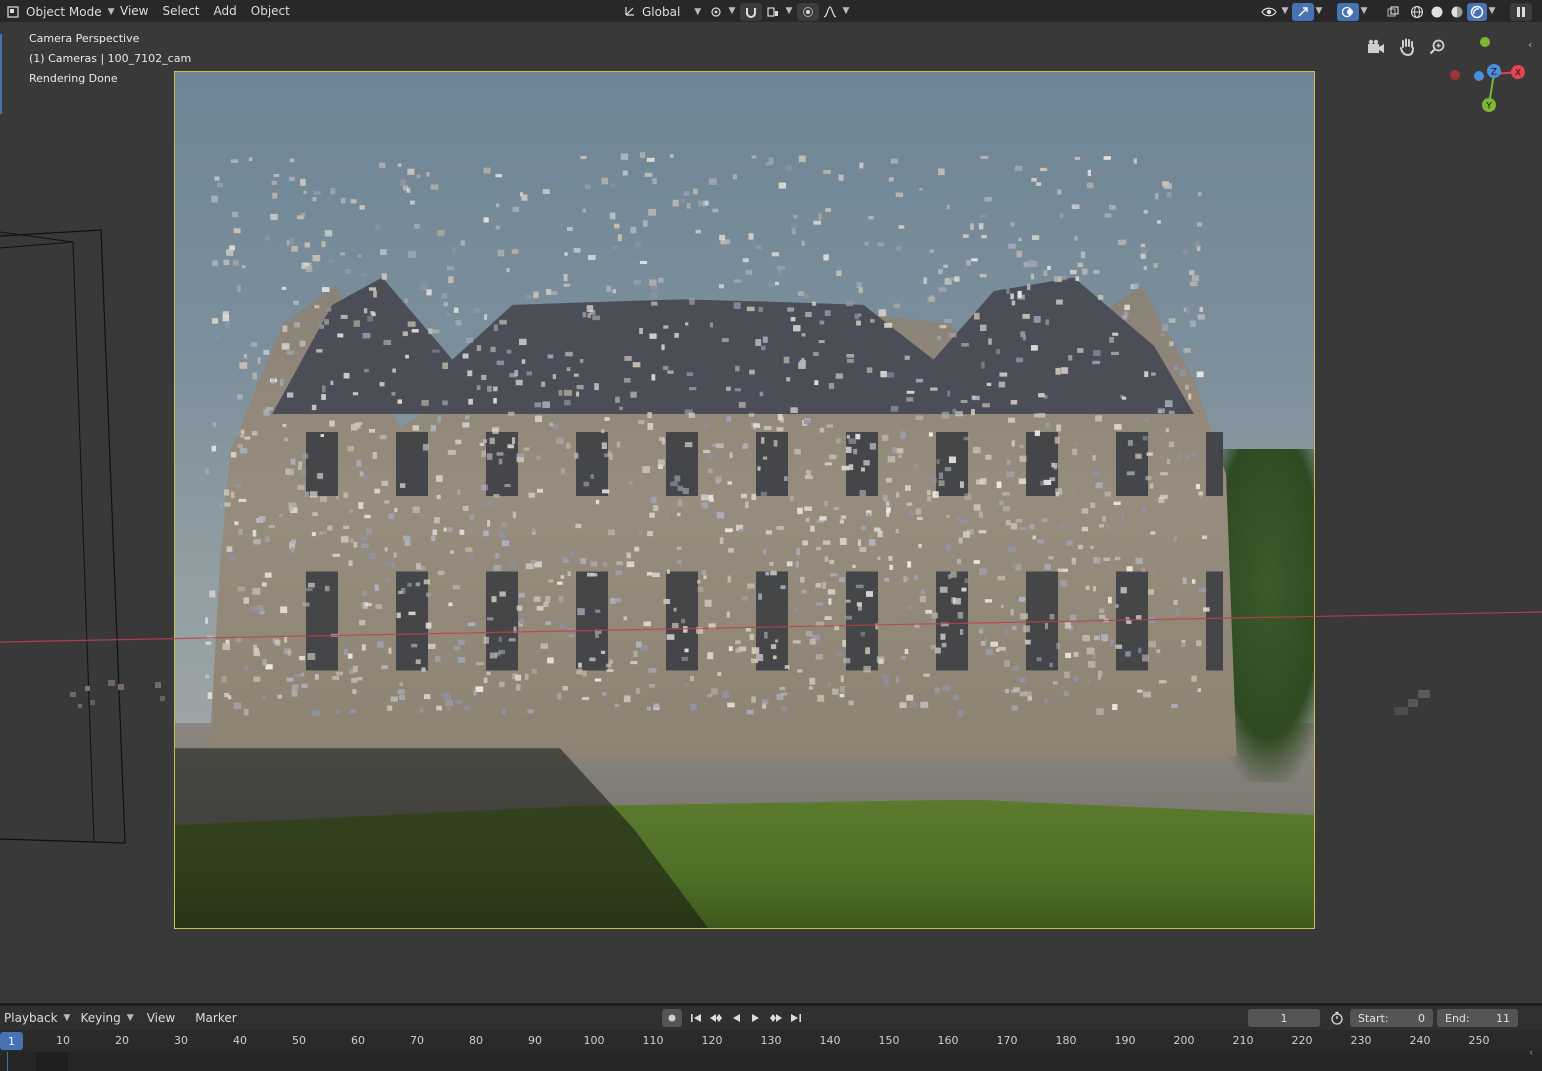 Image resolution: width=1542 pixels, height=1071 pixels. What do you see at coordinates (1477, 12) in the screenshot?
I see `rendered-icon` at bounding box center [1477, 12].